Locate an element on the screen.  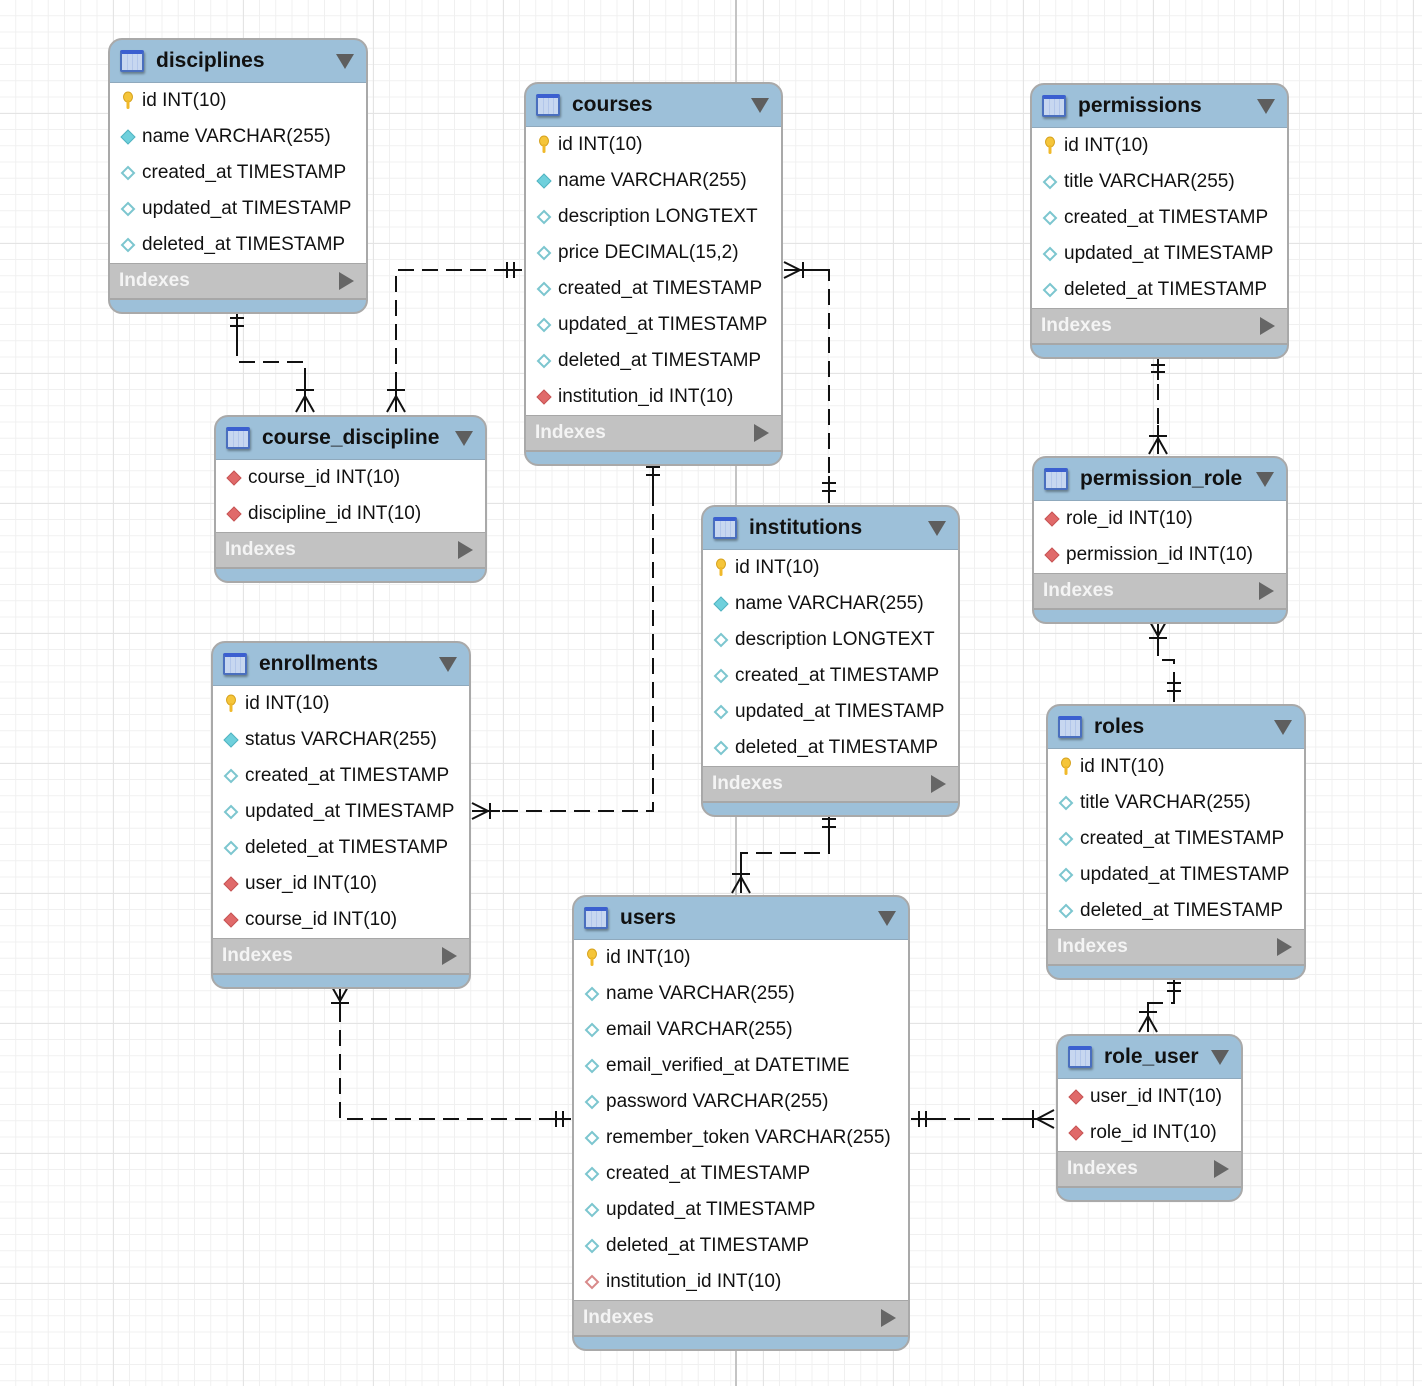
relationship-courses-enrollments is located at coordinates (572, 651).